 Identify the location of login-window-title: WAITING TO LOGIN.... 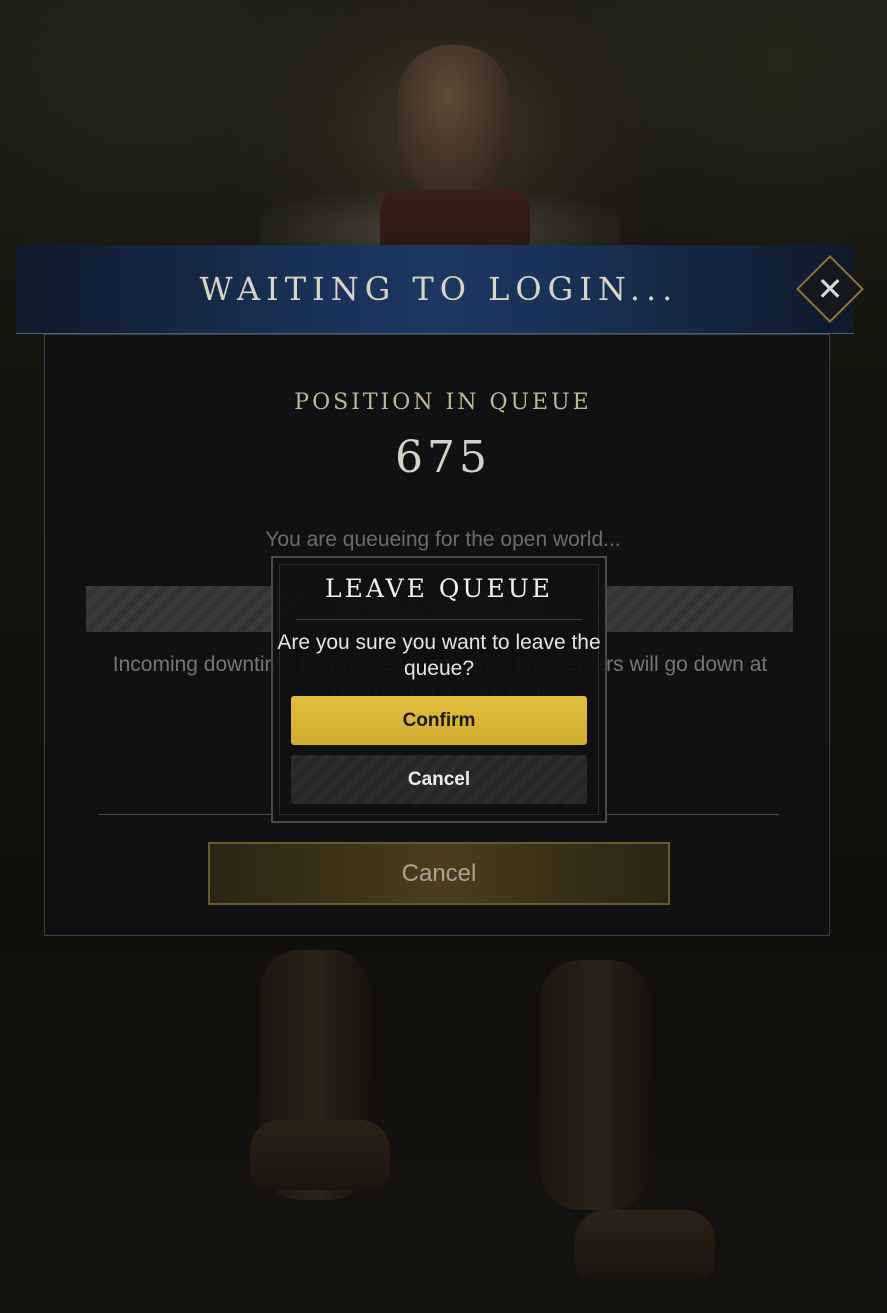
(439, 289).